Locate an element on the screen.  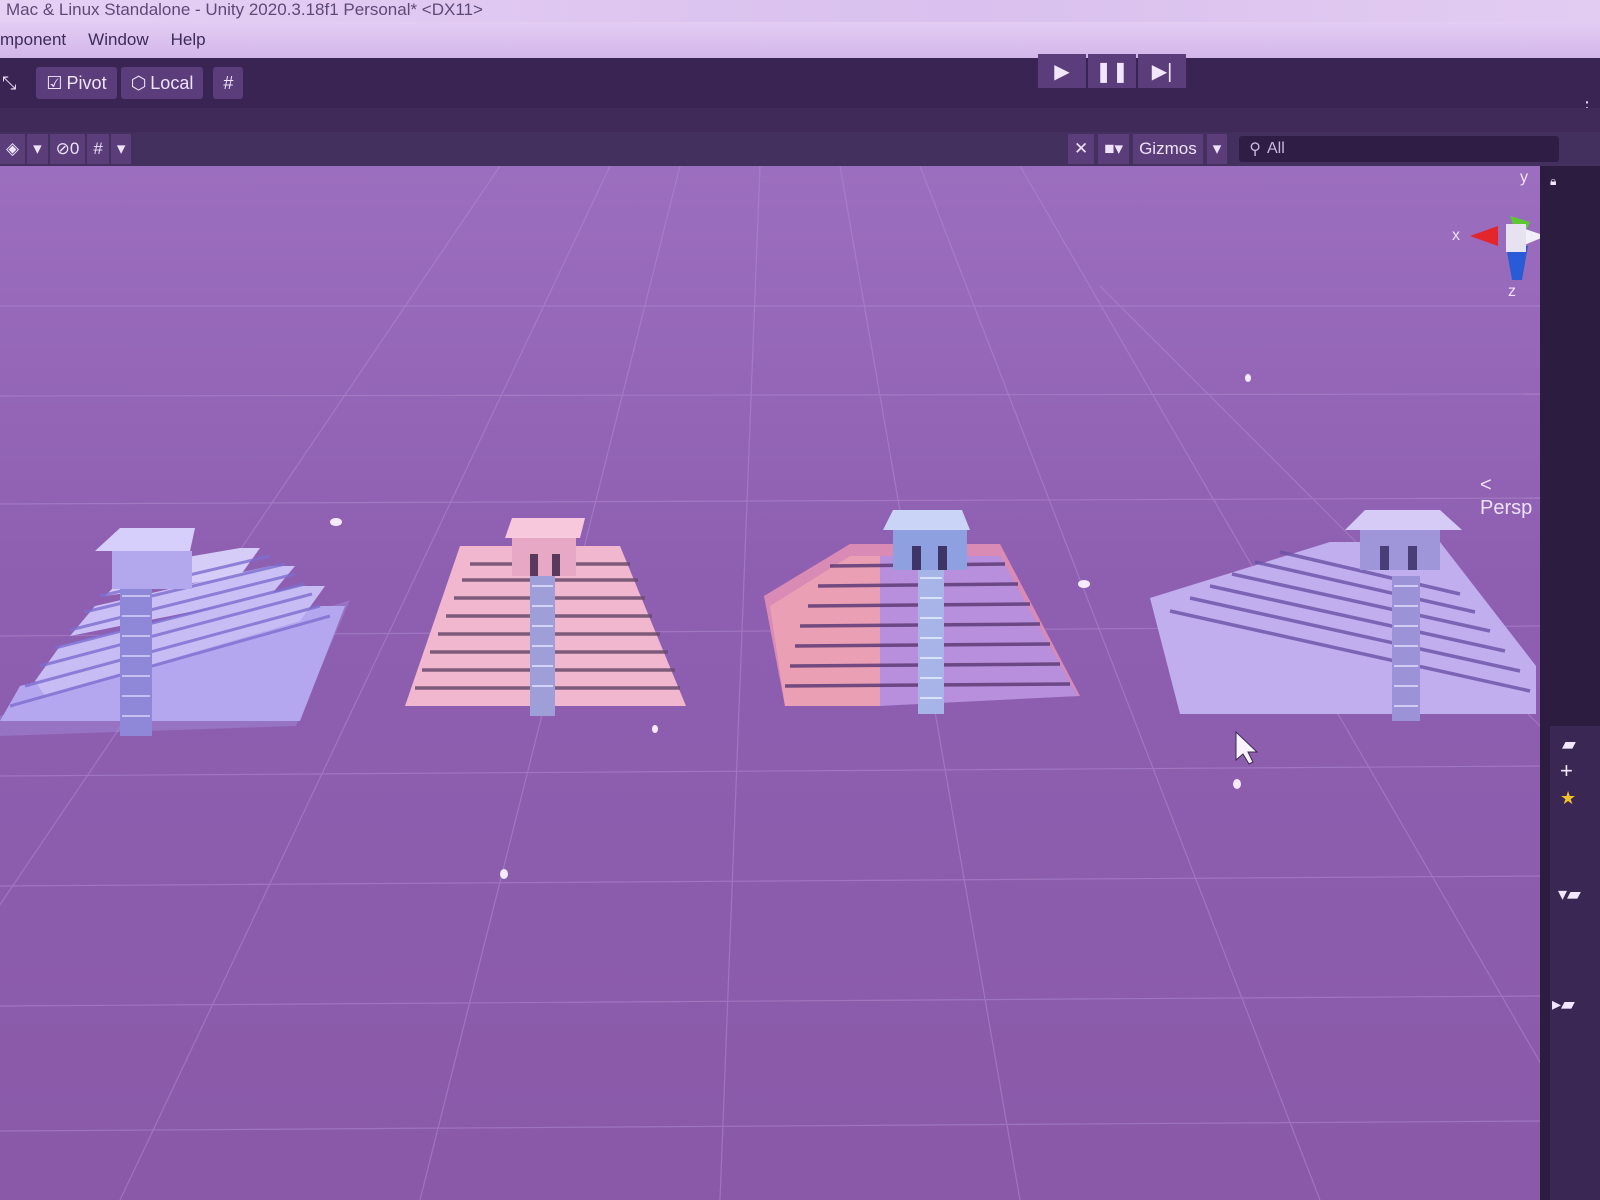
step-button: ▶| is located at coordinates (1162, 71).